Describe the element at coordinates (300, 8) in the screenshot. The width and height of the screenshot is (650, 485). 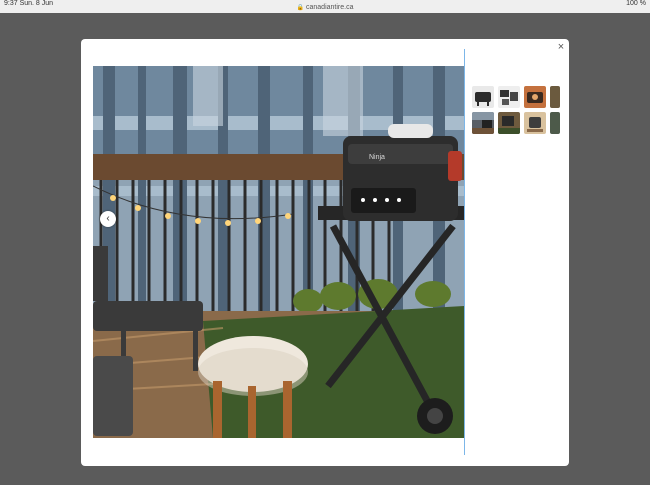
I see `lock-icon: 🔒` at that location.